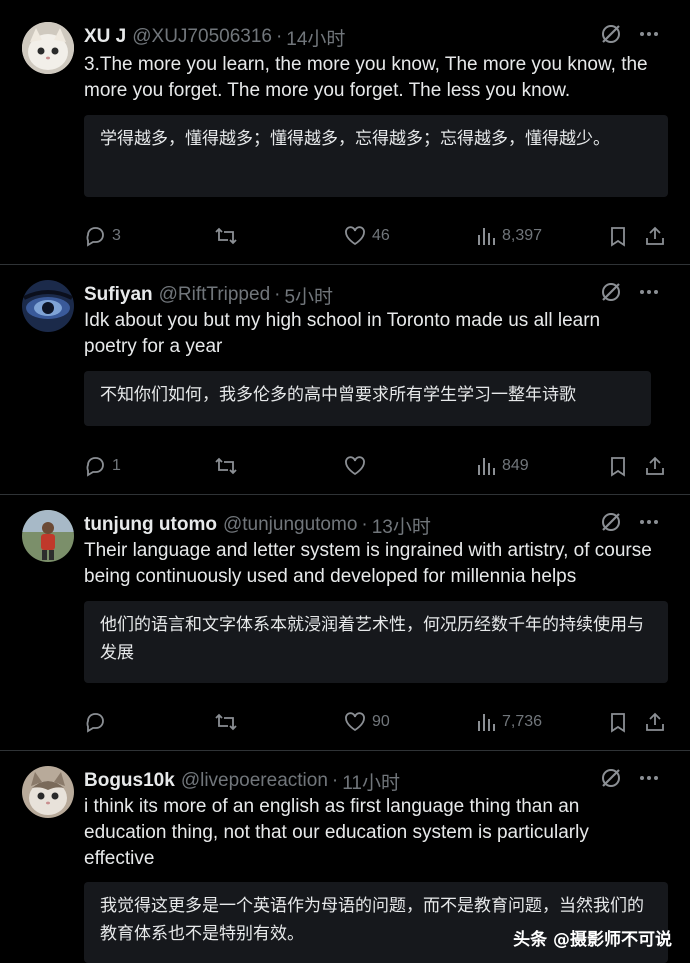  I want to click on views-button: 8,397, so click(509, 236).